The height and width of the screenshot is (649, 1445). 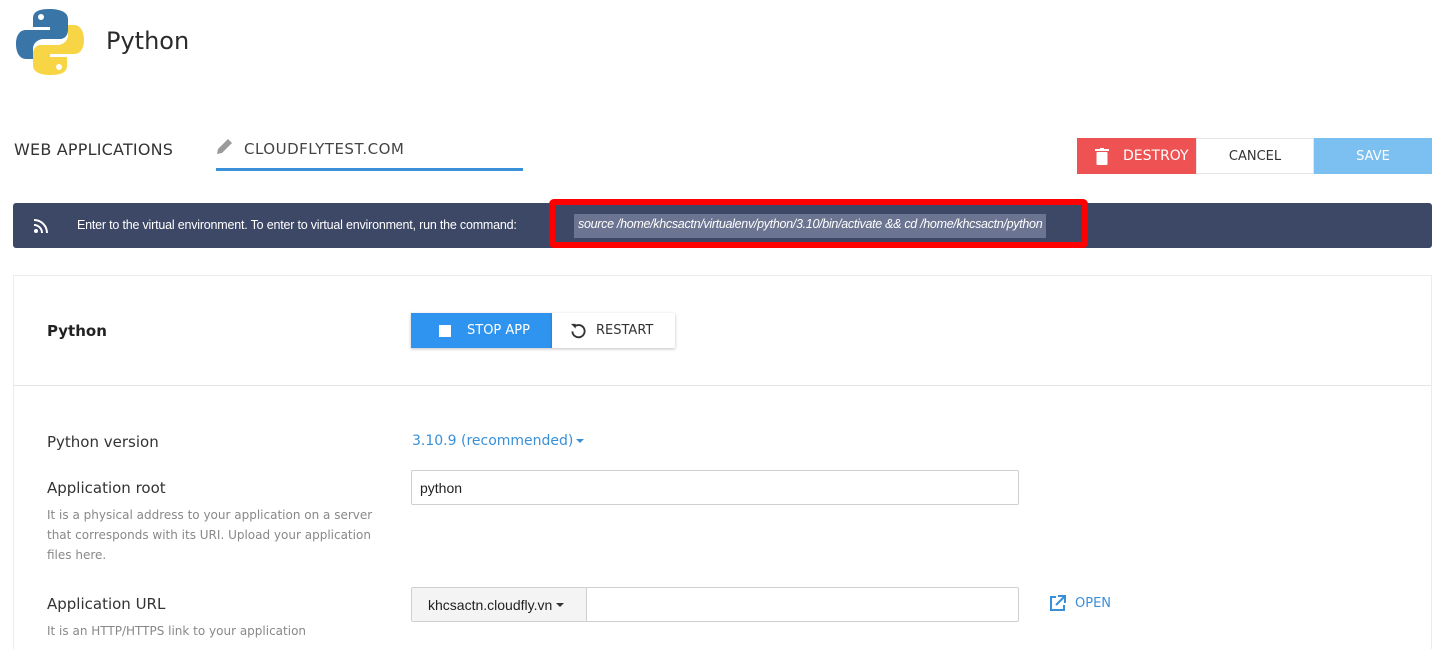 What do you see at coordinates (77, 331) in the screenshot?
I see `panel-title: Python` at bounding box center [77, 331].